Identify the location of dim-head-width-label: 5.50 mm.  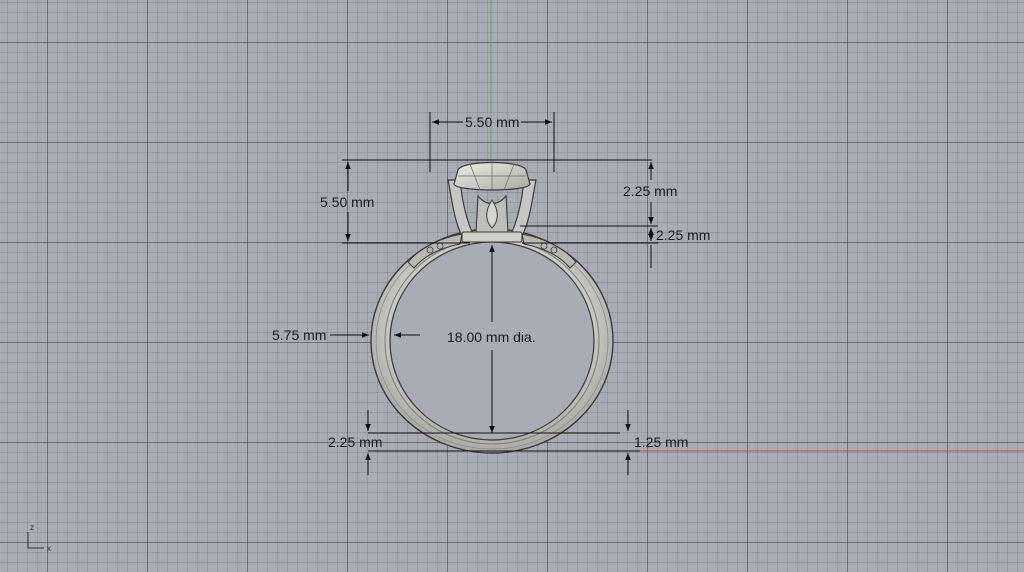
(492, 122).